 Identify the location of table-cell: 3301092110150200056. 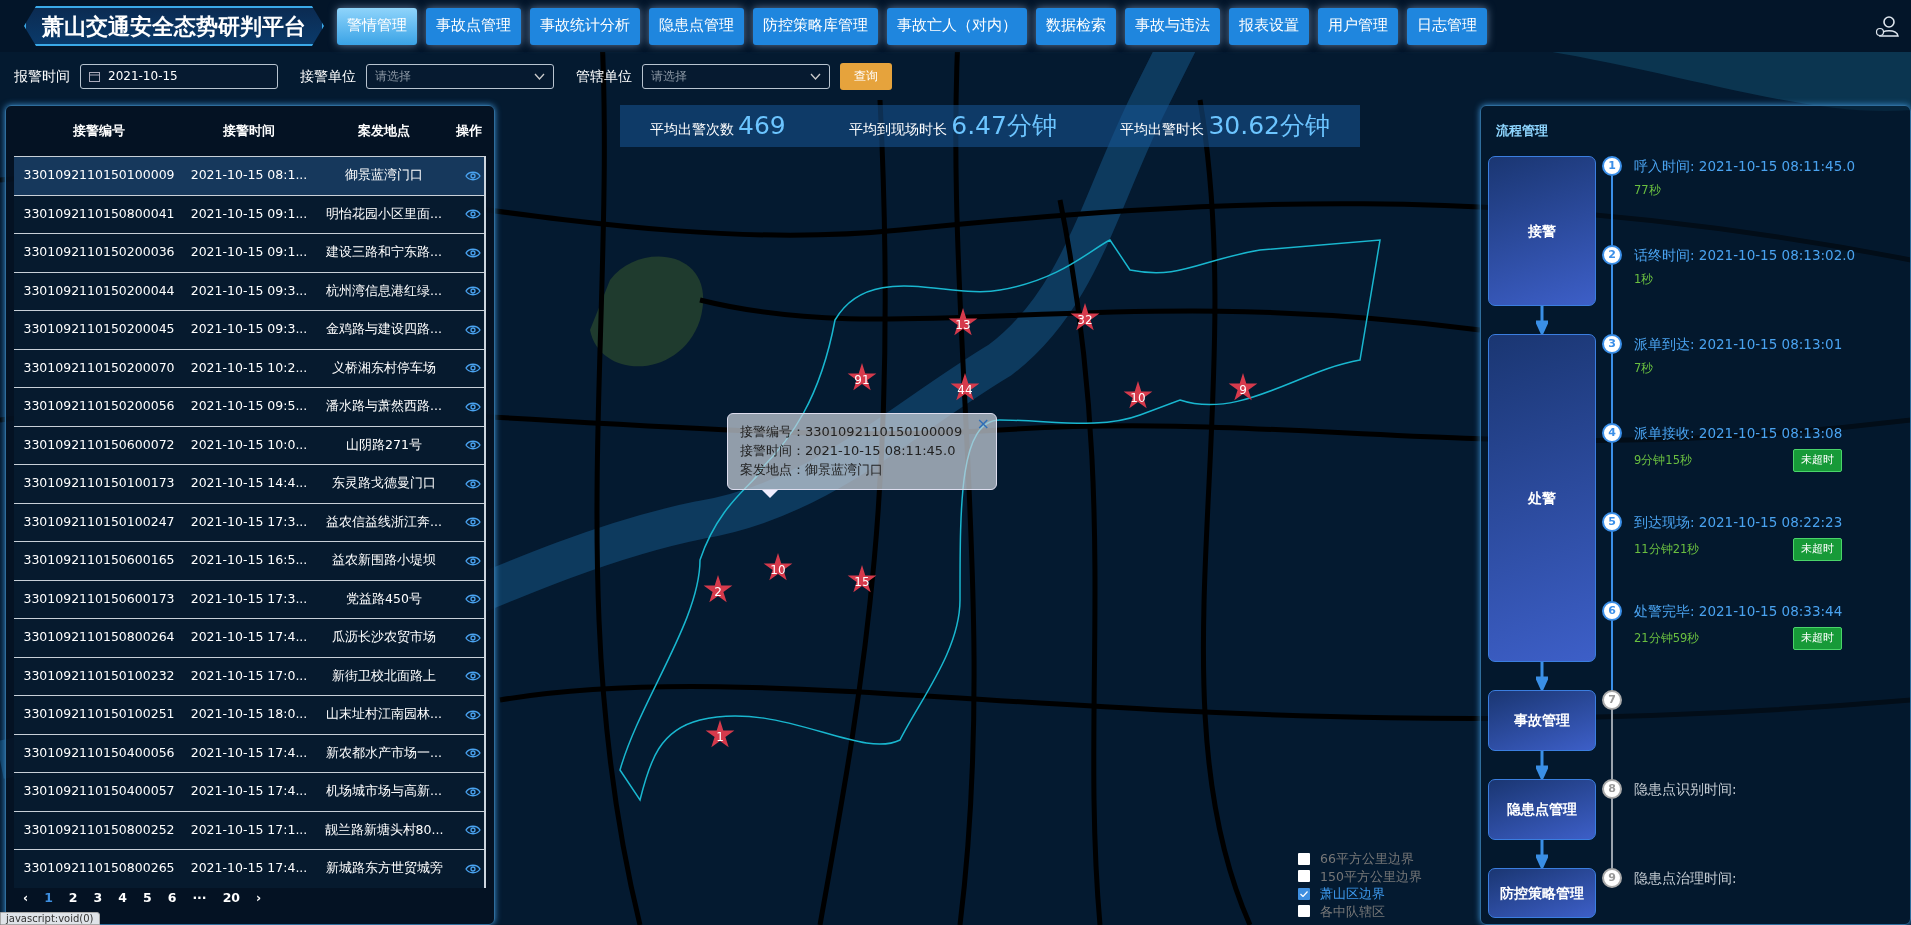
(99, 406).